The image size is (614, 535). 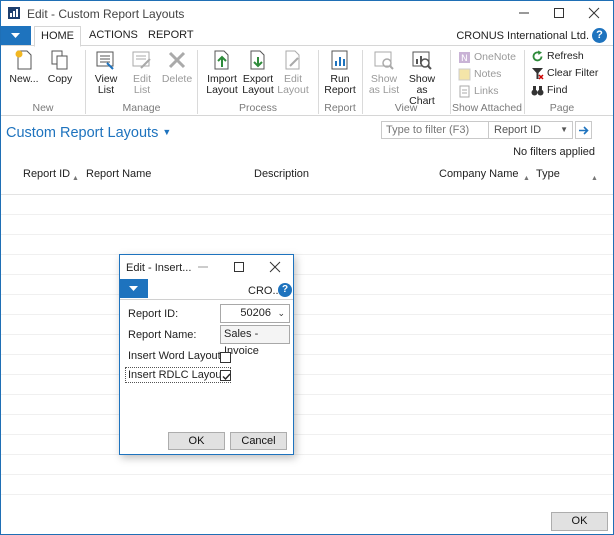 I want to click on link-icon, so click(x=464, y=91).